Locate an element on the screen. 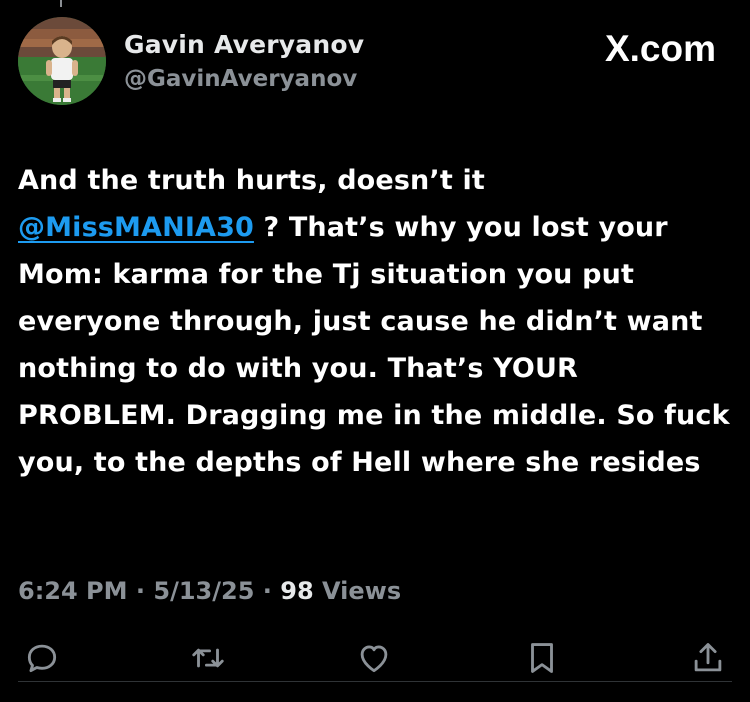 This screenshot has width=750, height=702. retweet-button is located at coordinates (208, 658).